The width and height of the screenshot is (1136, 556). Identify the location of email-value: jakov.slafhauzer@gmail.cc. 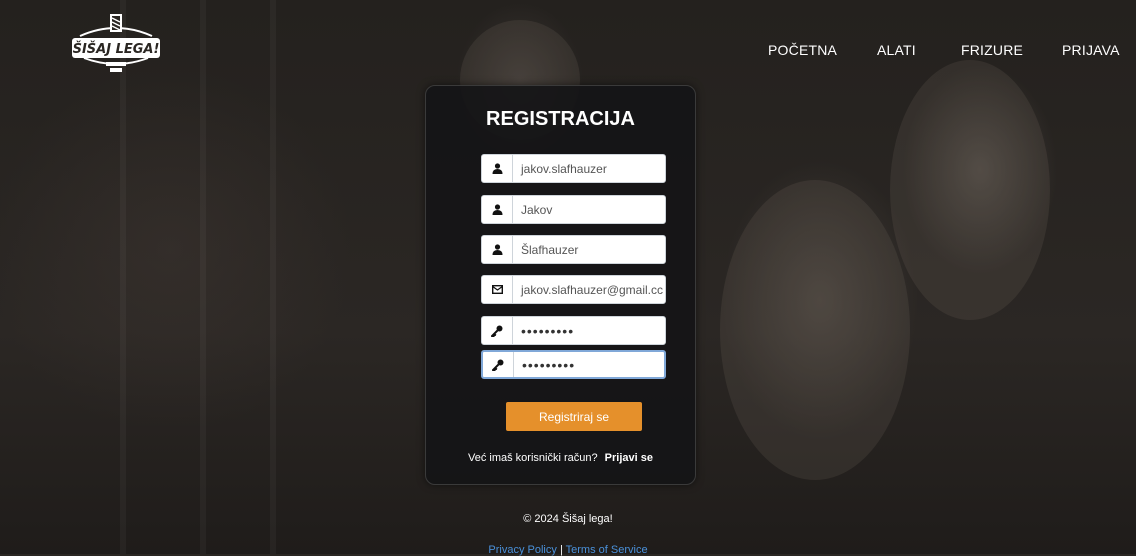
(589, 289).